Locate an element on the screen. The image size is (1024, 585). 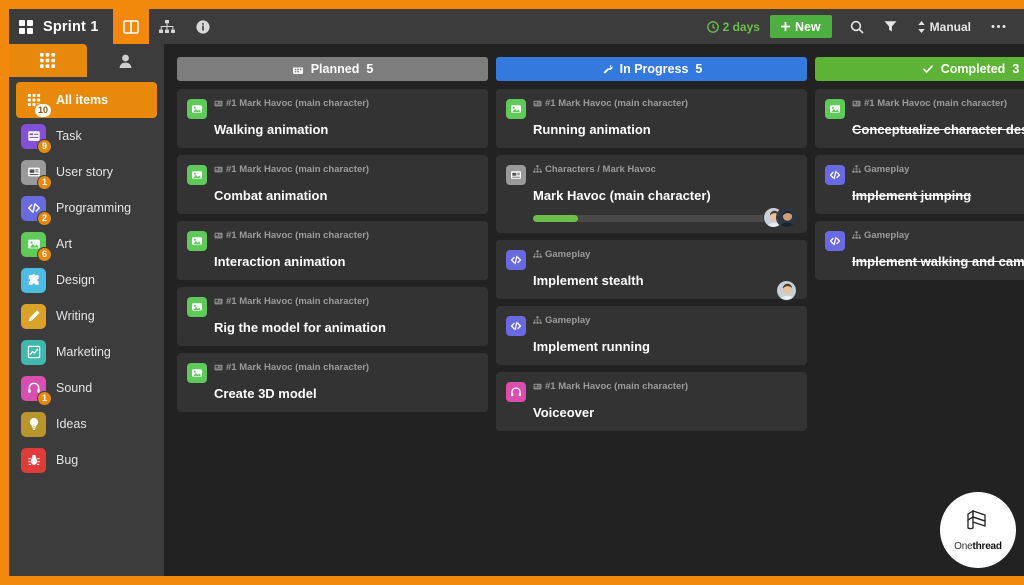
more-button is located at coordinates (998, 26).